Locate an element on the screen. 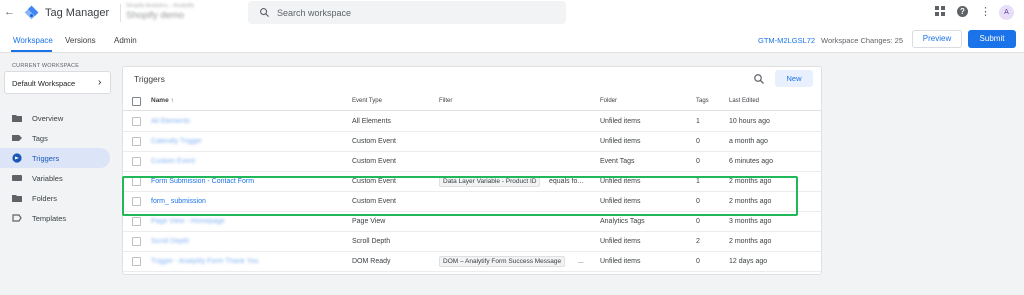 The height and width of the screenshot is (295, 1024). avatar: A is located at coordinates (1006, 12).